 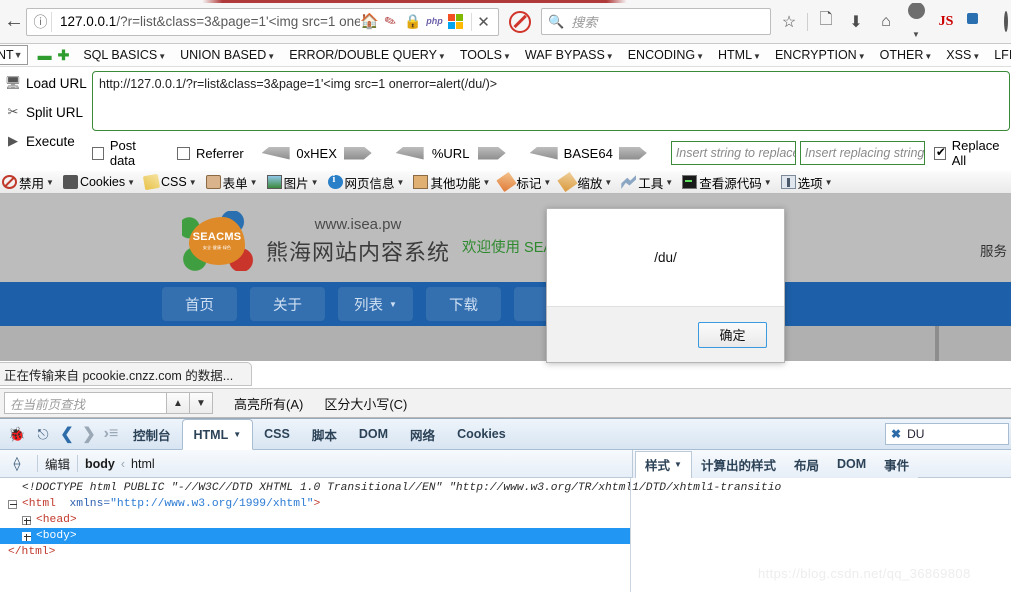 I want to click on downloads-icon: ⬇, so click(x=856, y=22).